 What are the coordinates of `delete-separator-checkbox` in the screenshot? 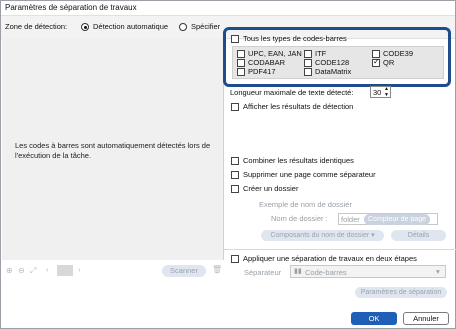 It's located at (235, 175).